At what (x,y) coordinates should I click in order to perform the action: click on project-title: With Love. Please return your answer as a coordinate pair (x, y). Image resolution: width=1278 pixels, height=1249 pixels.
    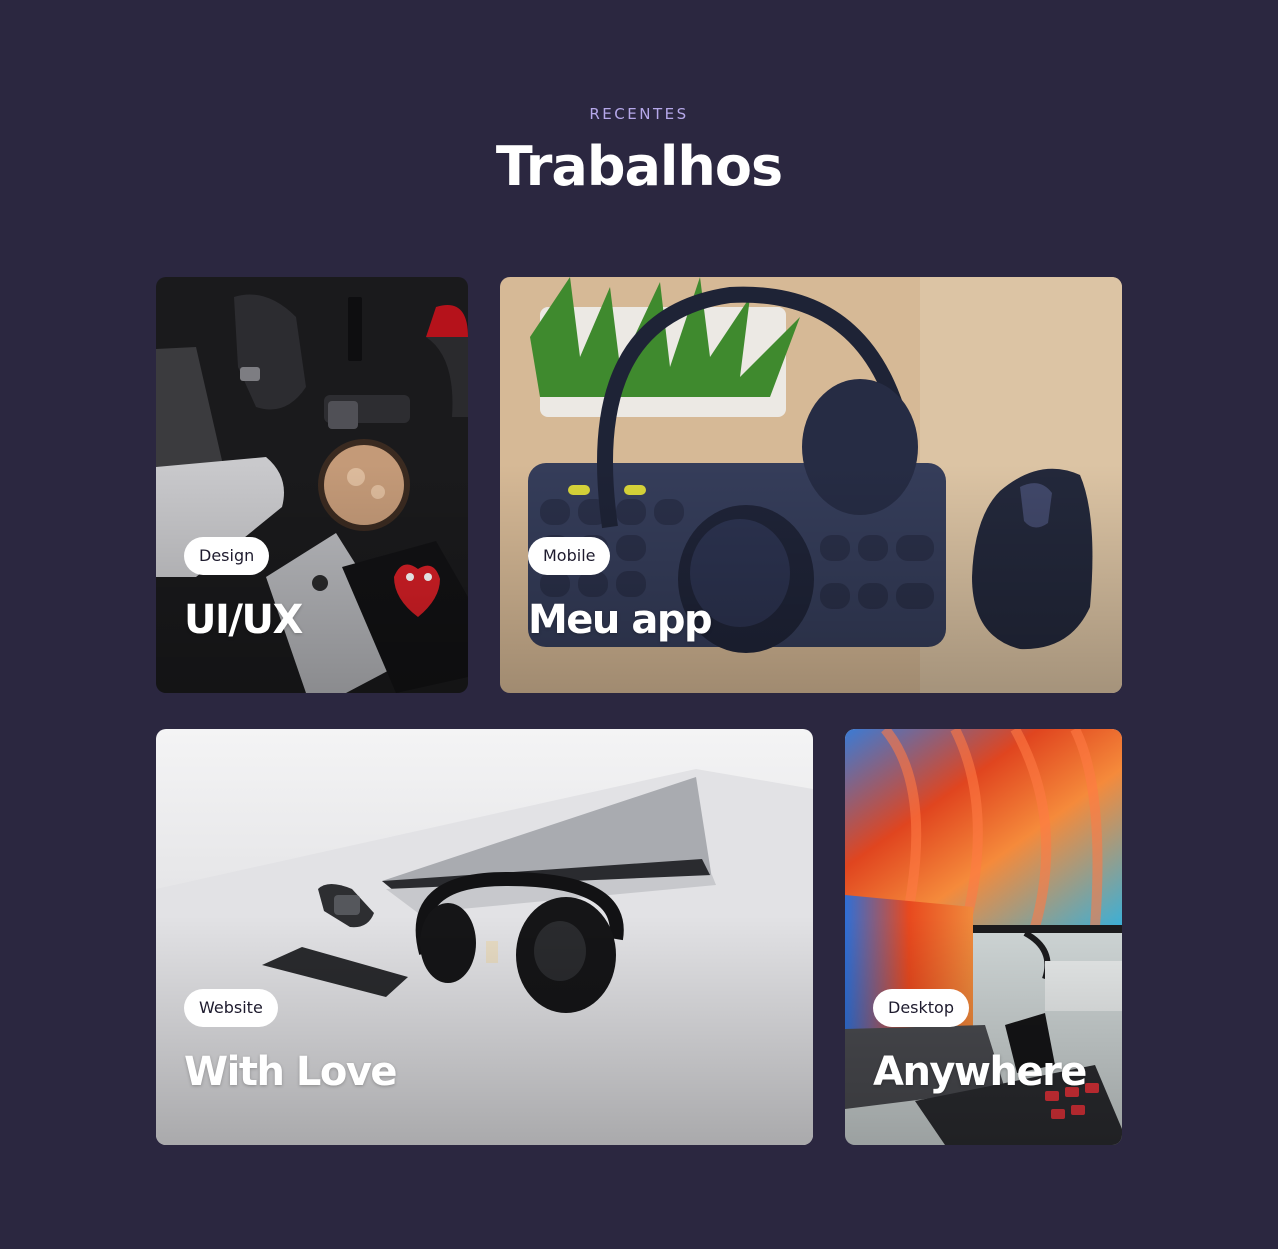
    Looking at the image, I should click on (291, 1072).